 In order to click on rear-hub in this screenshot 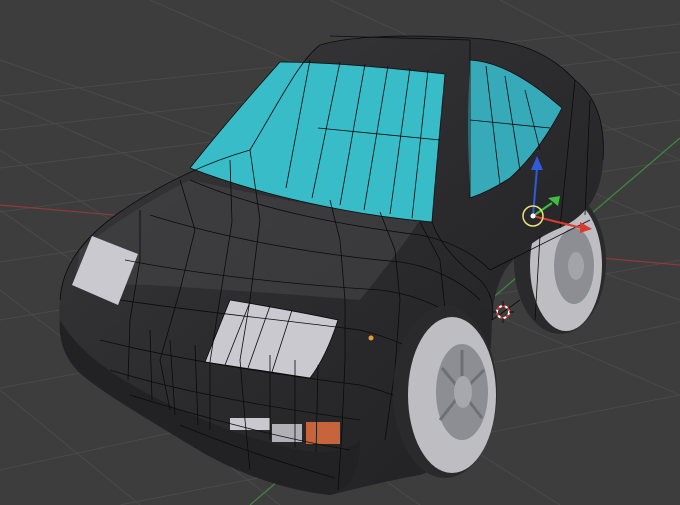, I will do `click(576, 266)`.